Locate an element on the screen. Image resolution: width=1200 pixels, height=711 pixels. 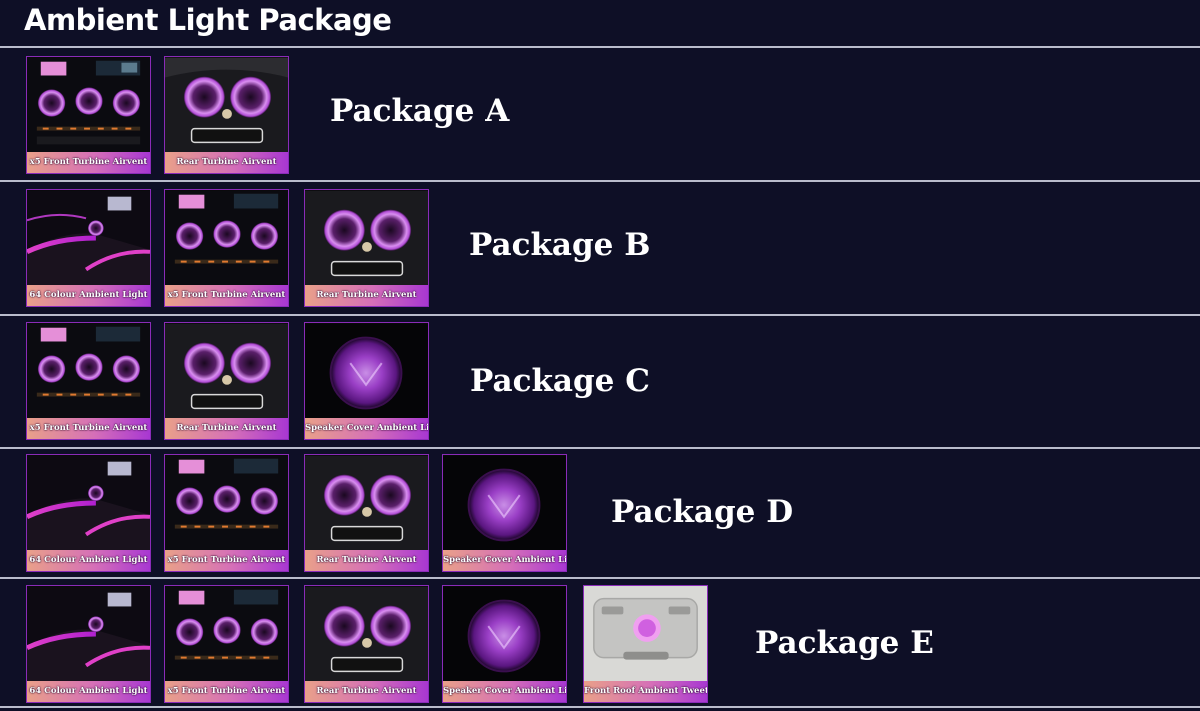
roof-tweeter-image: Front Roof Ambient Tweeter is located at coordinates (645, 644).